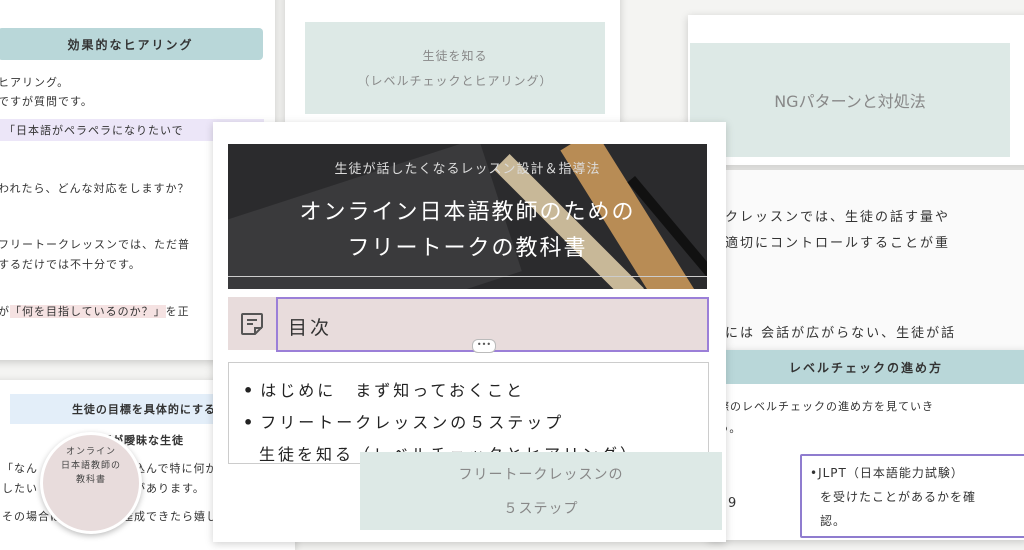 The height and width of the screenshot is (550, 1024). What do you see at coordinates (46, 101) in the screenshot?
I see `text-line: ですが質問です。` at bounding box center [46, 101].